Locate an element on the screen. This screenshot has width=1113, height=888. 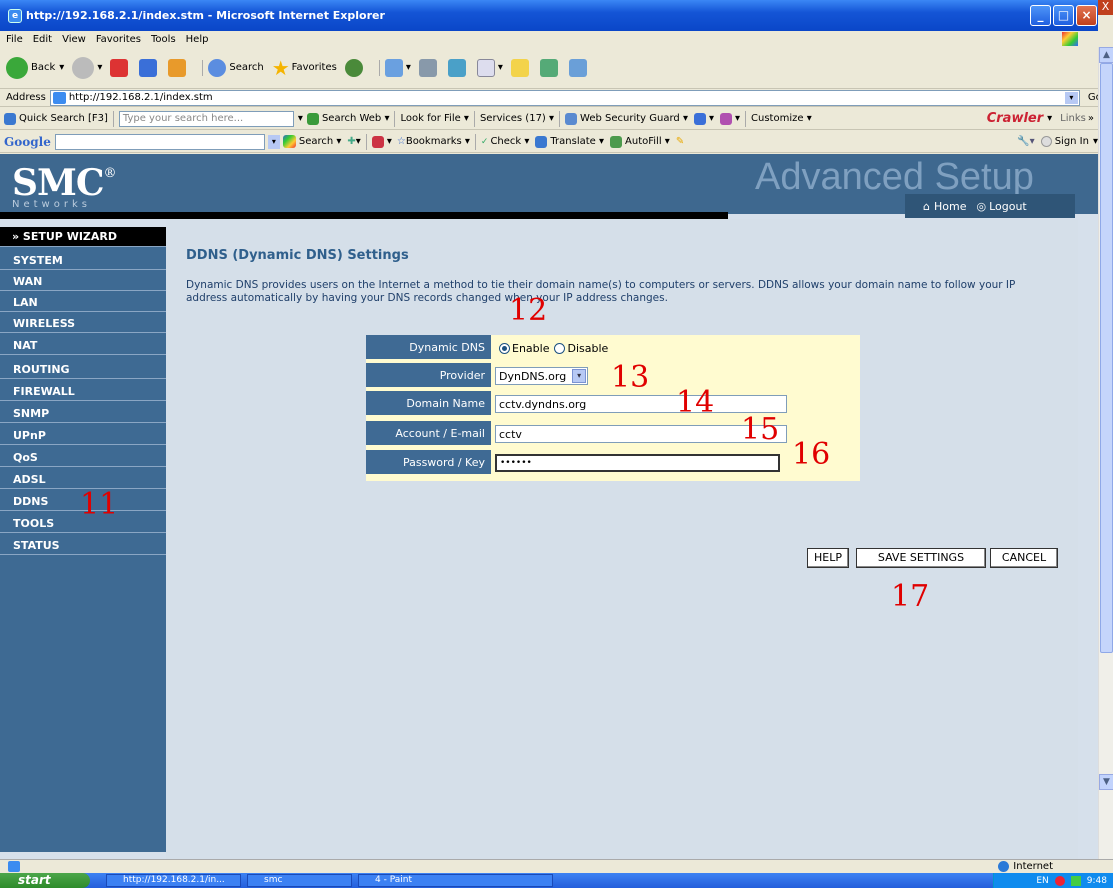
menu-favorites: Favorites is located at coordinates (118, 39).